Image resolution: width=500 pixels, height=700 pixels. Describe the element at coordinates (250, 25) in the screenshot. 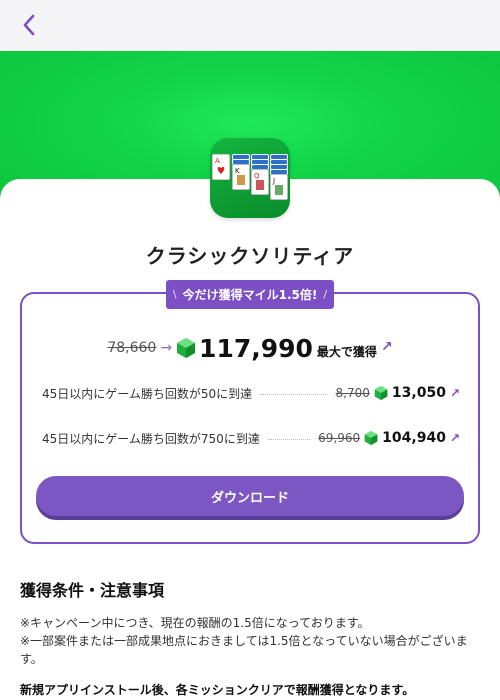

I see `top-bar` at that location.